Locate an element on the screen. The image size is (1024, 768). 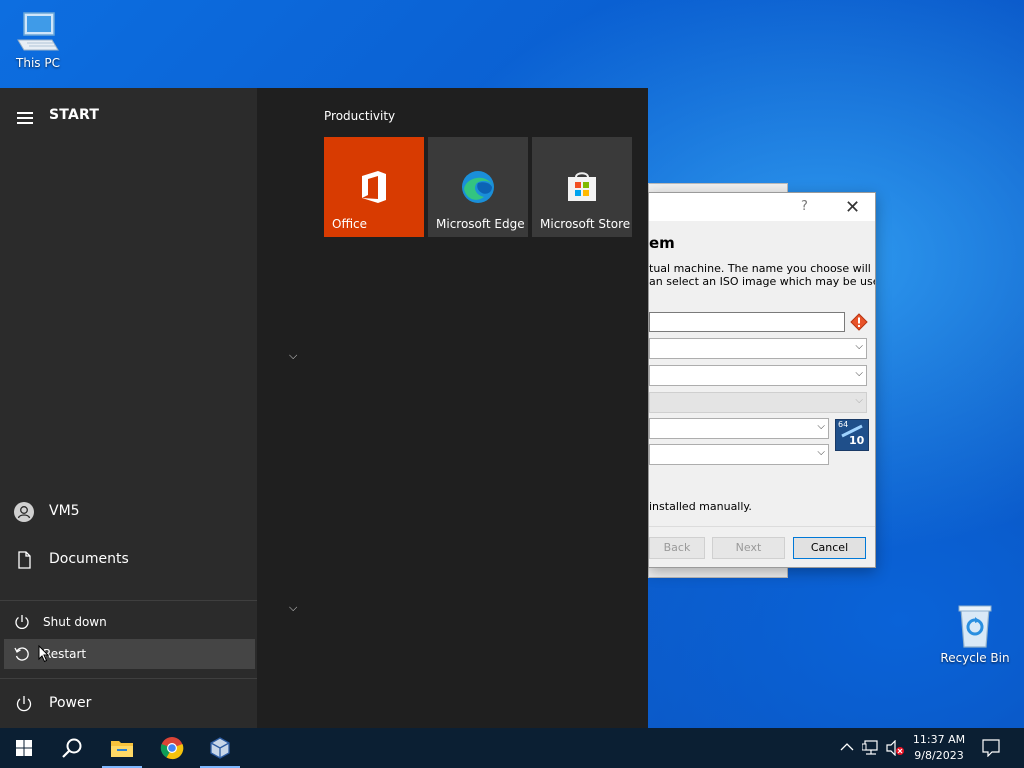
recycle-bin-icon is located at coordinates (975, 626).